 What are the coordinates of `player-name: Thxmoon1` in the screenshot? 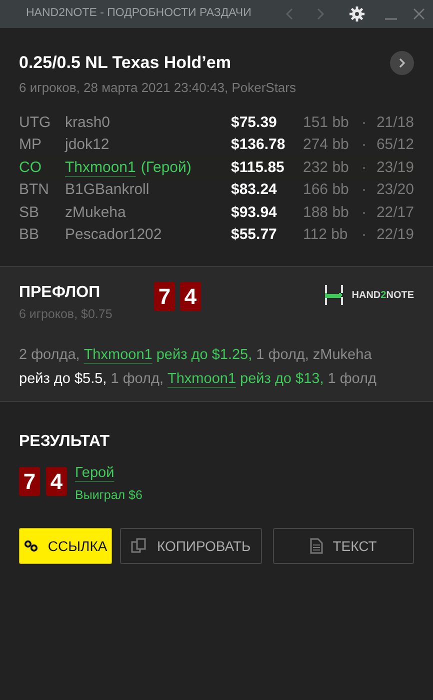 It's located at (100, 167).